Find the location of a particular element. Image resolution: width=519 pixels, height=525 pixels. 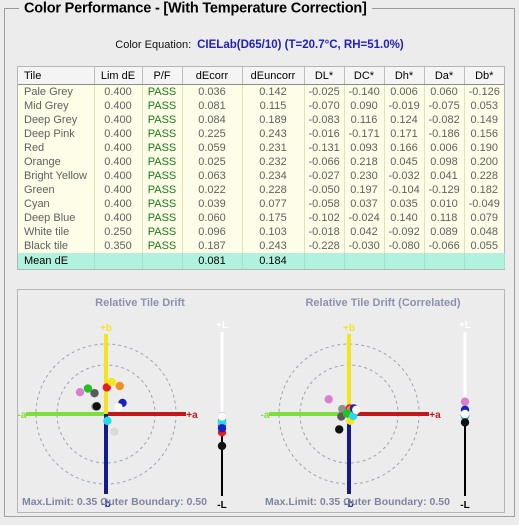

column-header-da: Da* is located at coordinates (444, 76).